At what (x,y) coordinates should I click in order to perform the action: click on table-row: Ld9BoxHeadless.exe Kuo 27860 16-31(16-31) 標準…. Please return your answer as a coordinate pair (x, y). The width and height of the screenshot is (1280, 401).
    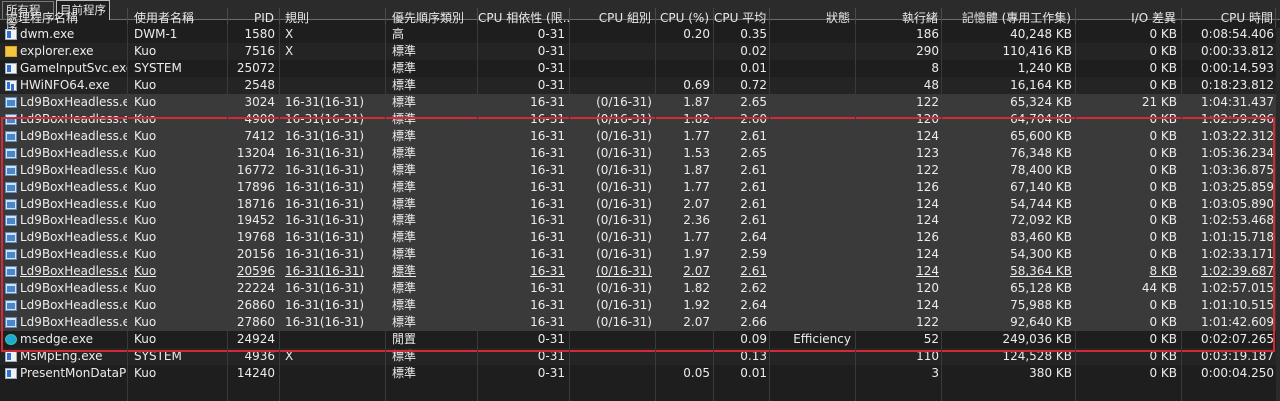
    Looking at the image, I should click on (640, 323).